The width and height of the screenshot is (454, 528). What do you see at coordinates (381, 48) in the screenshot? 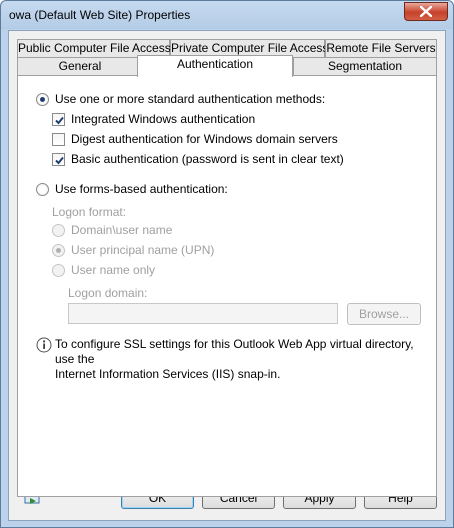
I see `tab-remote-file-servers: Remote File Servers` at bounding box center [381, 48].